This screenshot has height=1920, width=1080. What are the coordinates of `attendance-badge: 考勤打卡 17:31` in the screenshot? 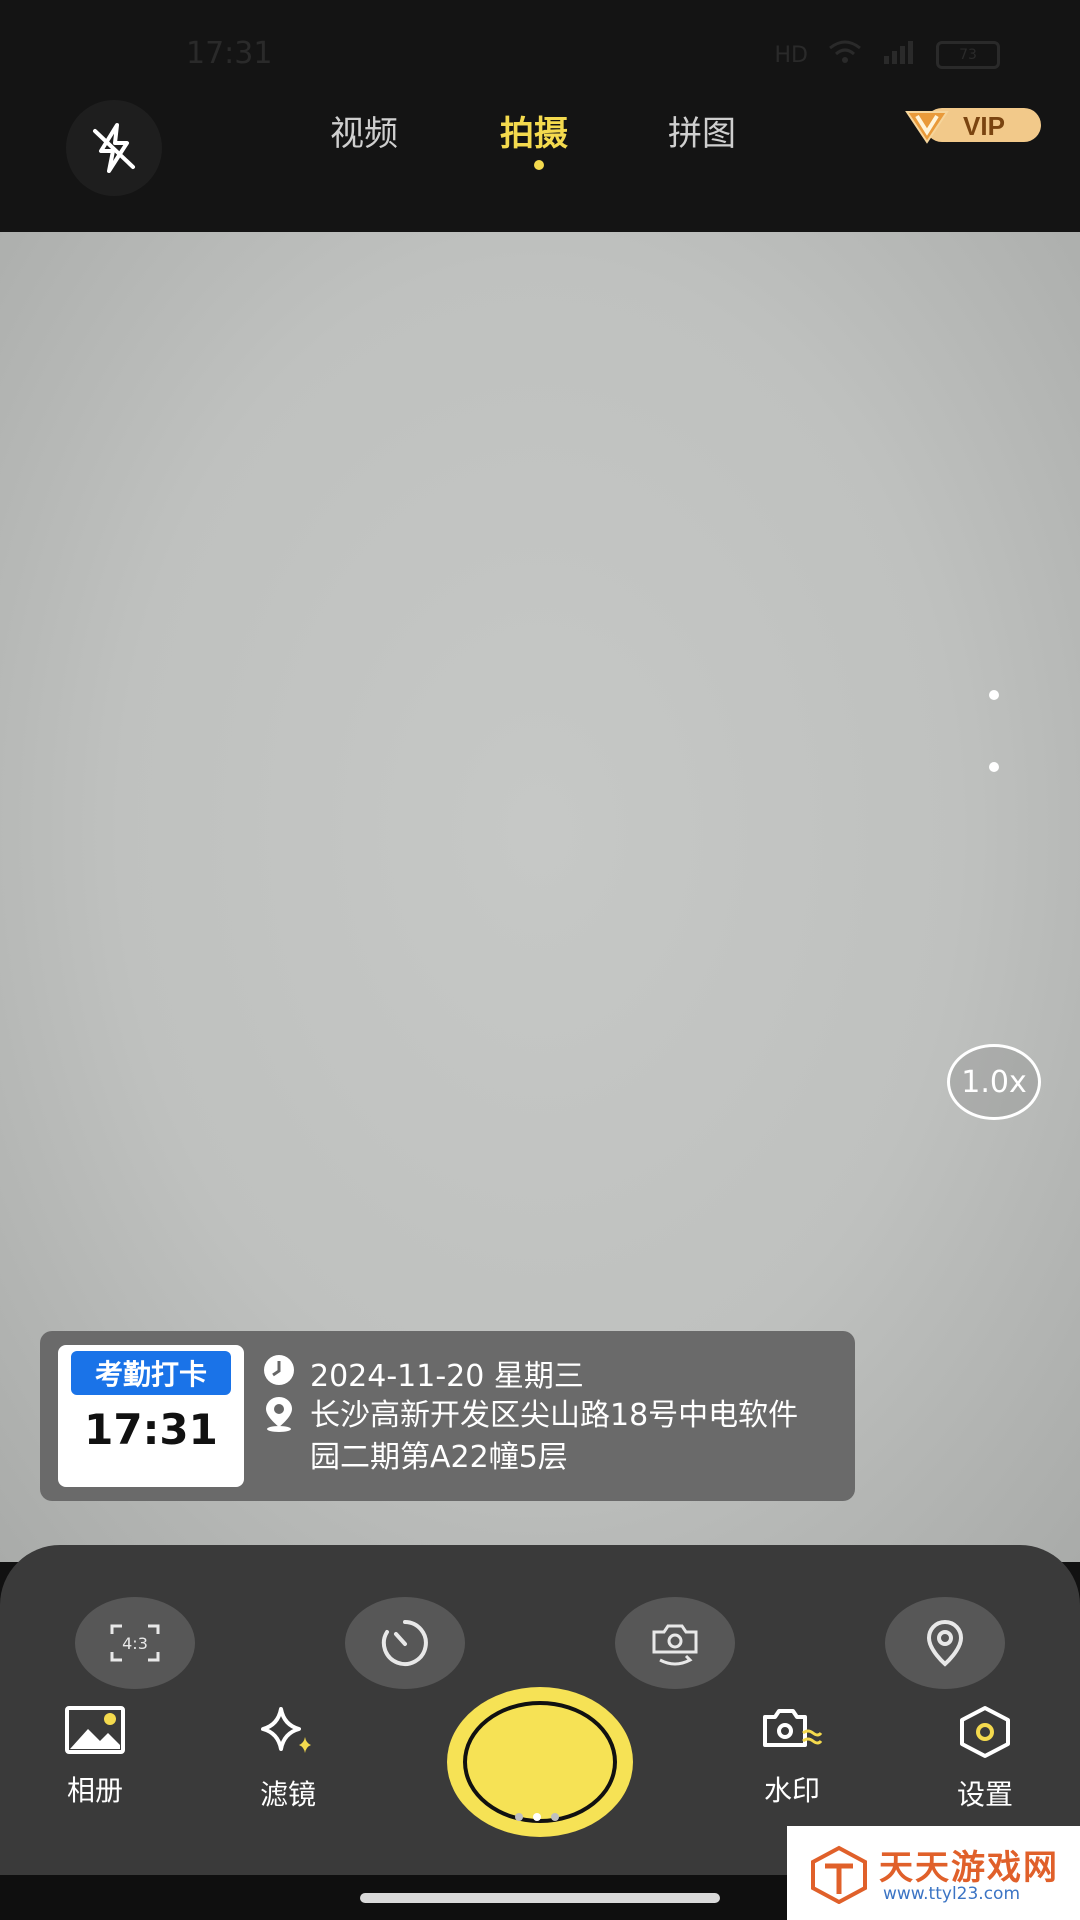 It's located at (151, 1416).